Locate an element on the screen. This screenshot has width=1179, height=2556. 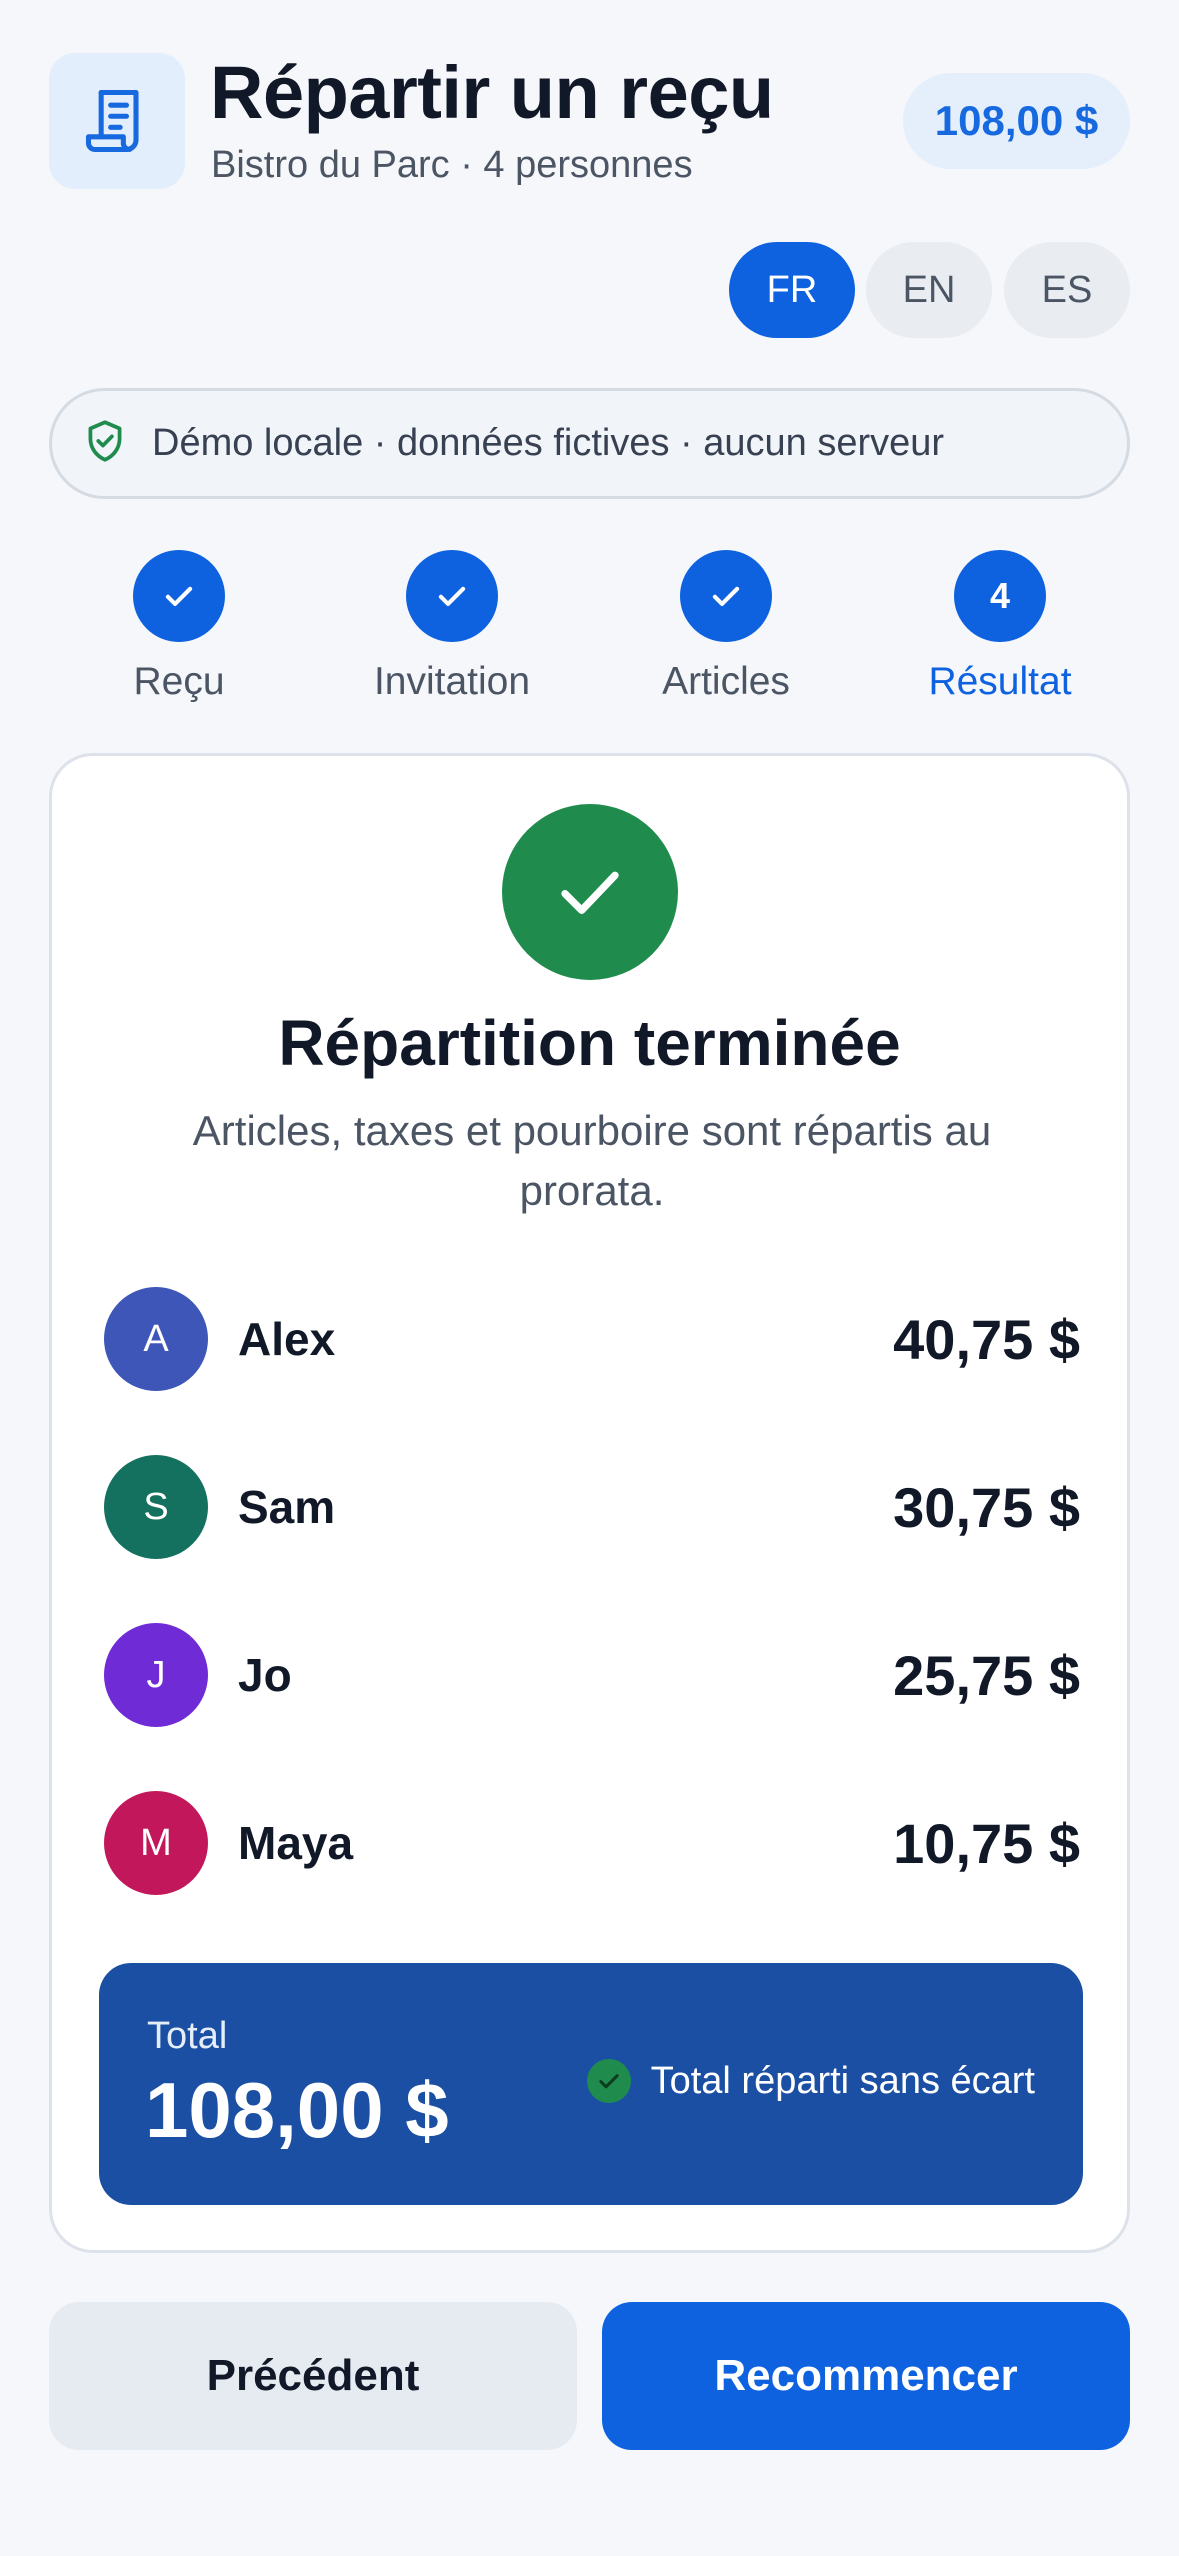
avatar: J is located at coordinates (156, 1675).